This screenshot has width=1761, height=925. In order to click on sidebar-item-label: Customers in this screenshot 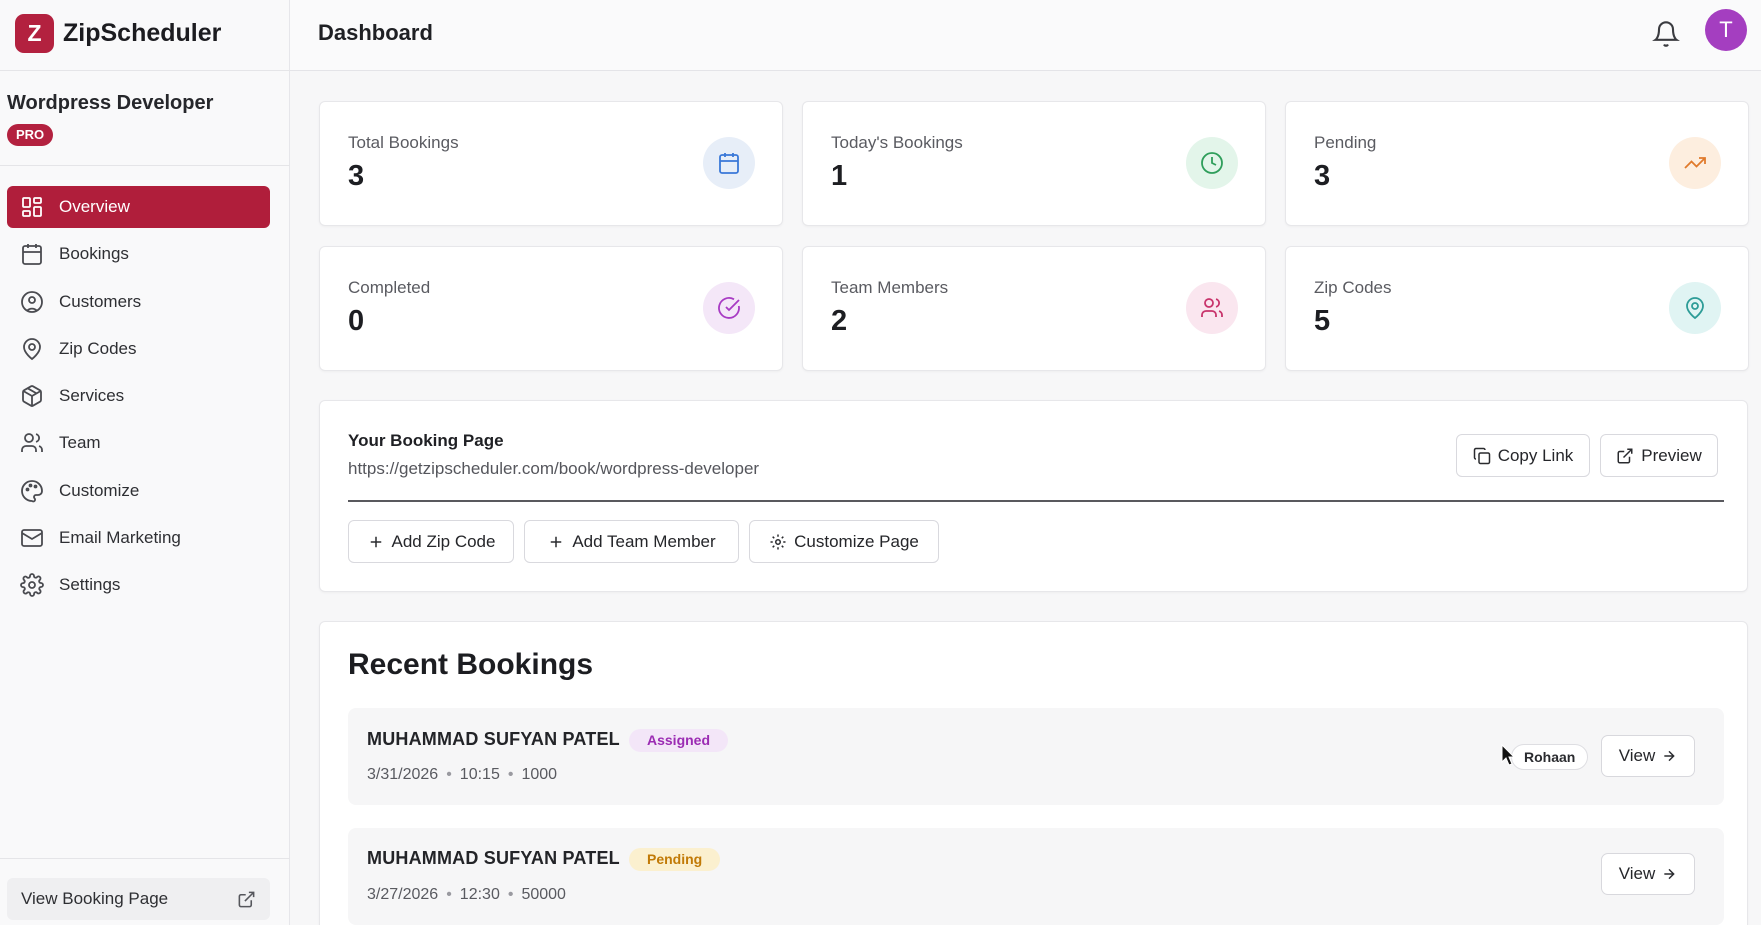, I will do `click(100, 301)`.